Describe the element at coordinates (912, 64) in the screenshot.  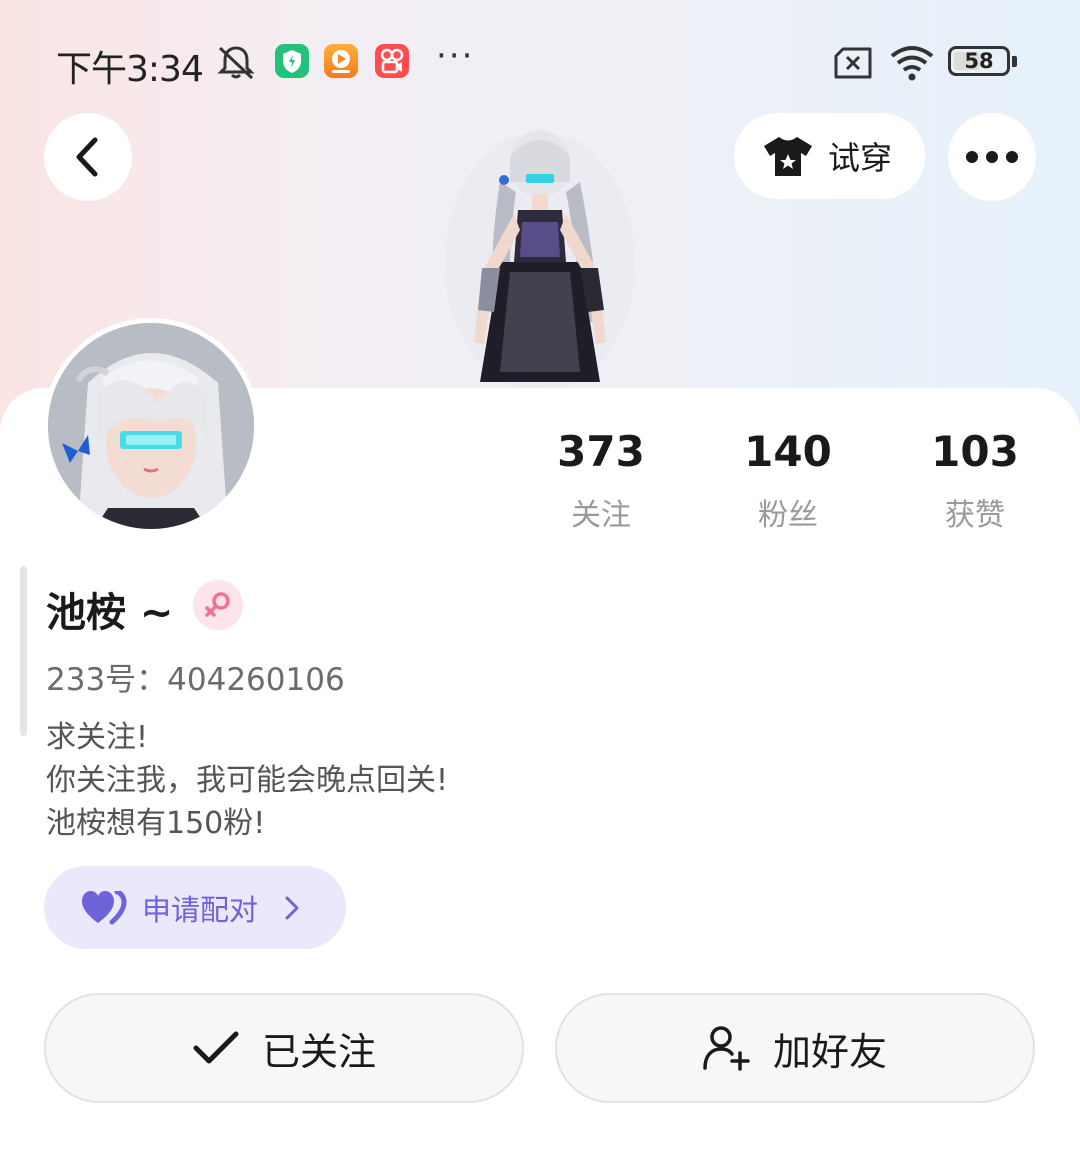
I see `wifi-icon` at that location.